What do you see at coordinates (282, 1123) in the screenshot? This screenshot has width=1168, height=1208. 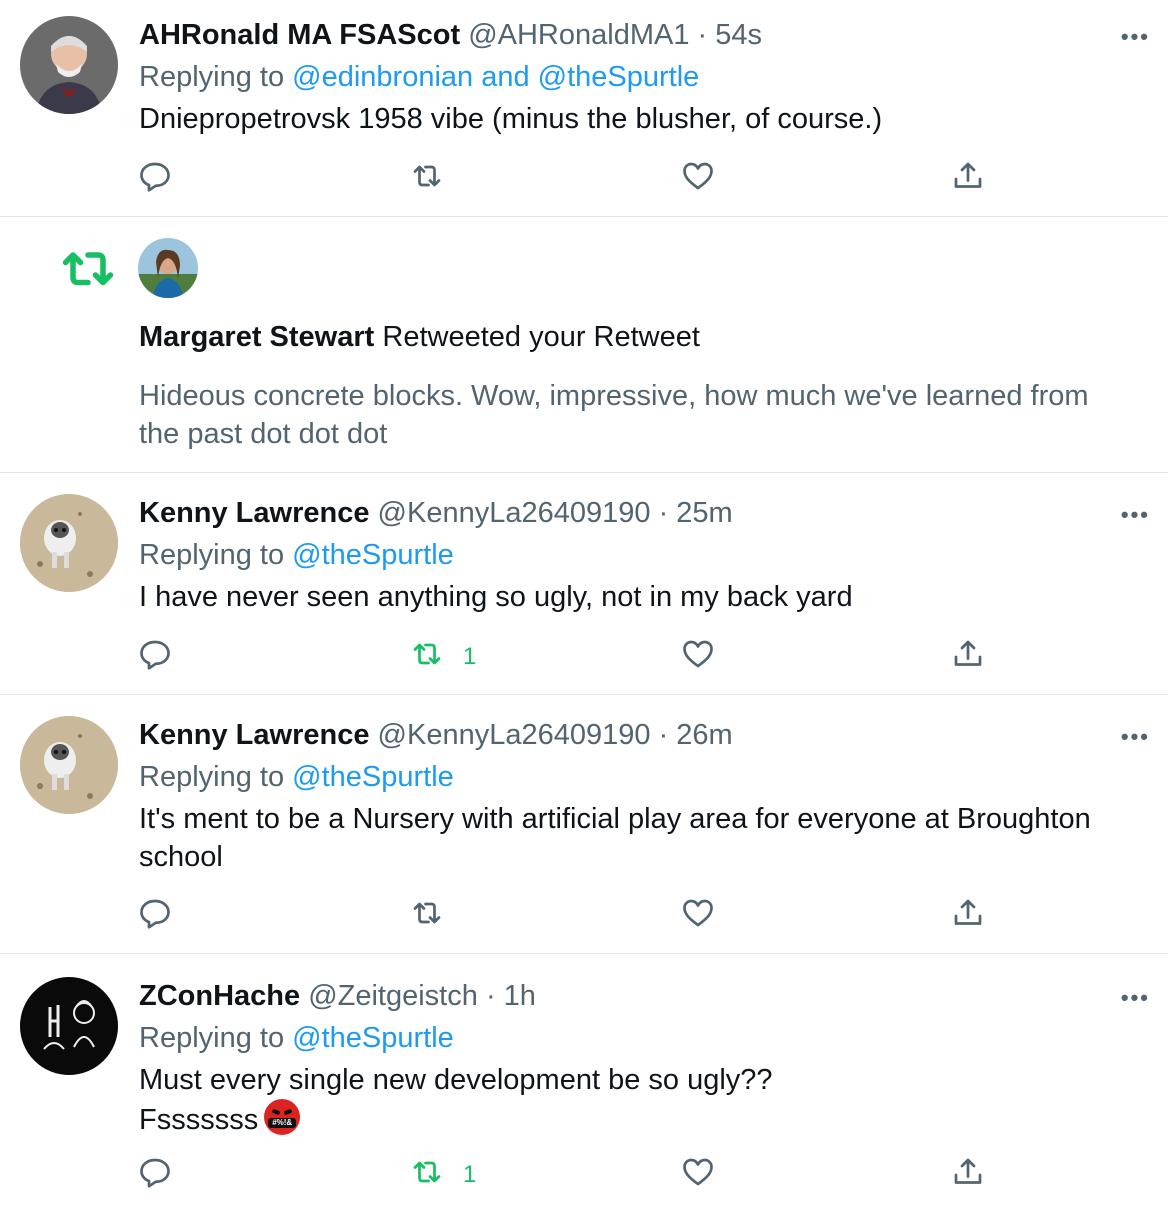 I see `emoji-symbols: #%!&` at bounding box center [282, 1123].